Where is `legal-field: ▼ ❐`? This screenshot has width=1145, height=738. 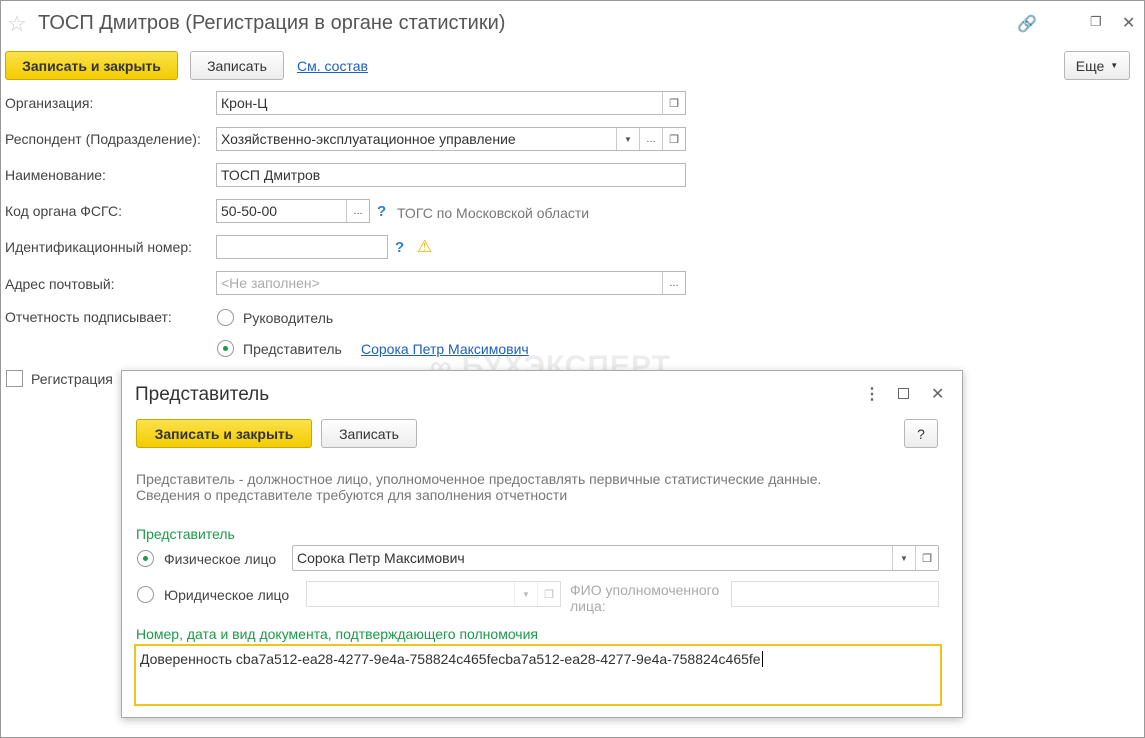
legal-field: ▼ ❐ is located at coordinates (433, 594).